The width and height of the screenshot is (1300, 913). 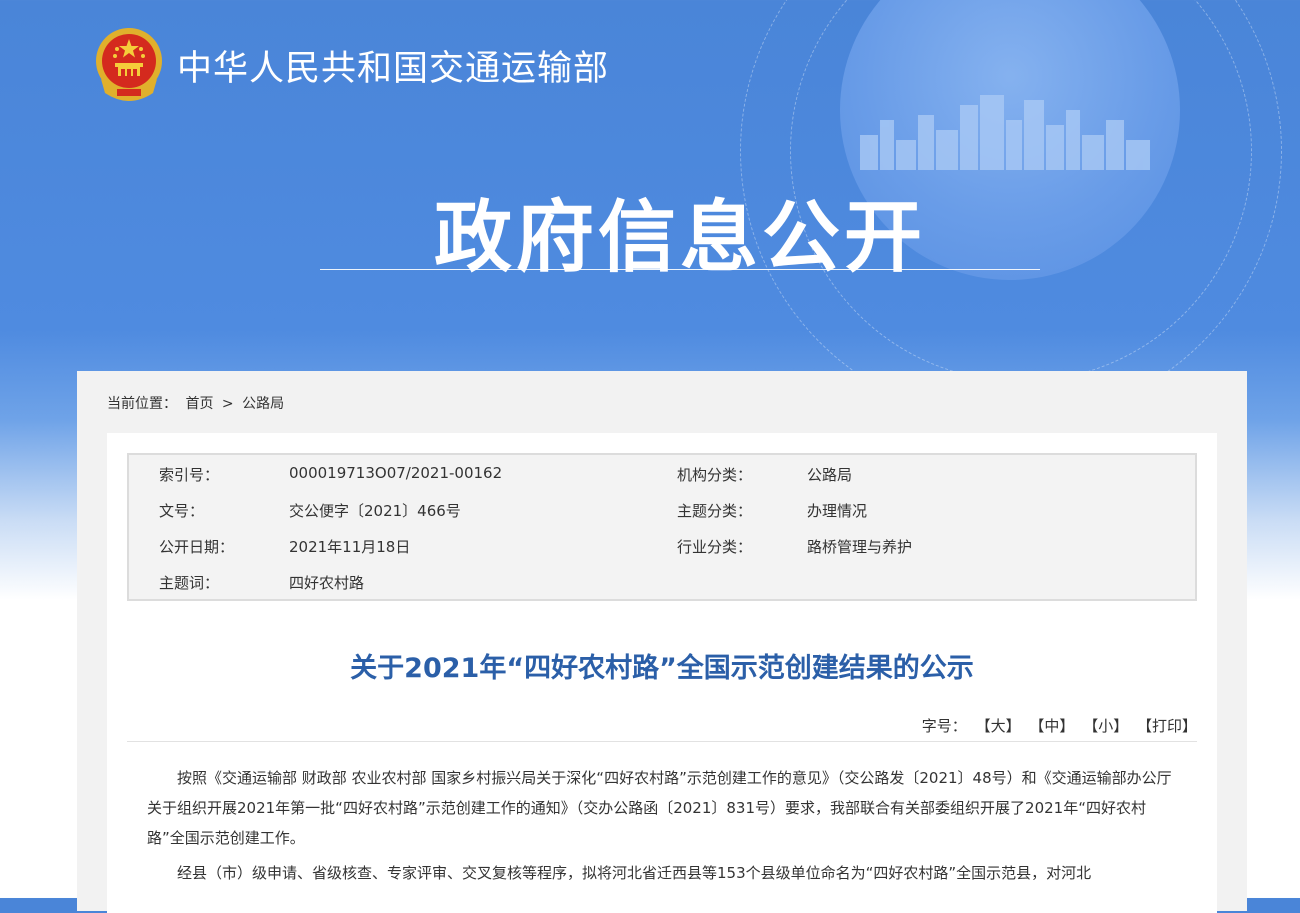 I want to click on meta-value: 2021年11月18日, so click(x=350, y=547).